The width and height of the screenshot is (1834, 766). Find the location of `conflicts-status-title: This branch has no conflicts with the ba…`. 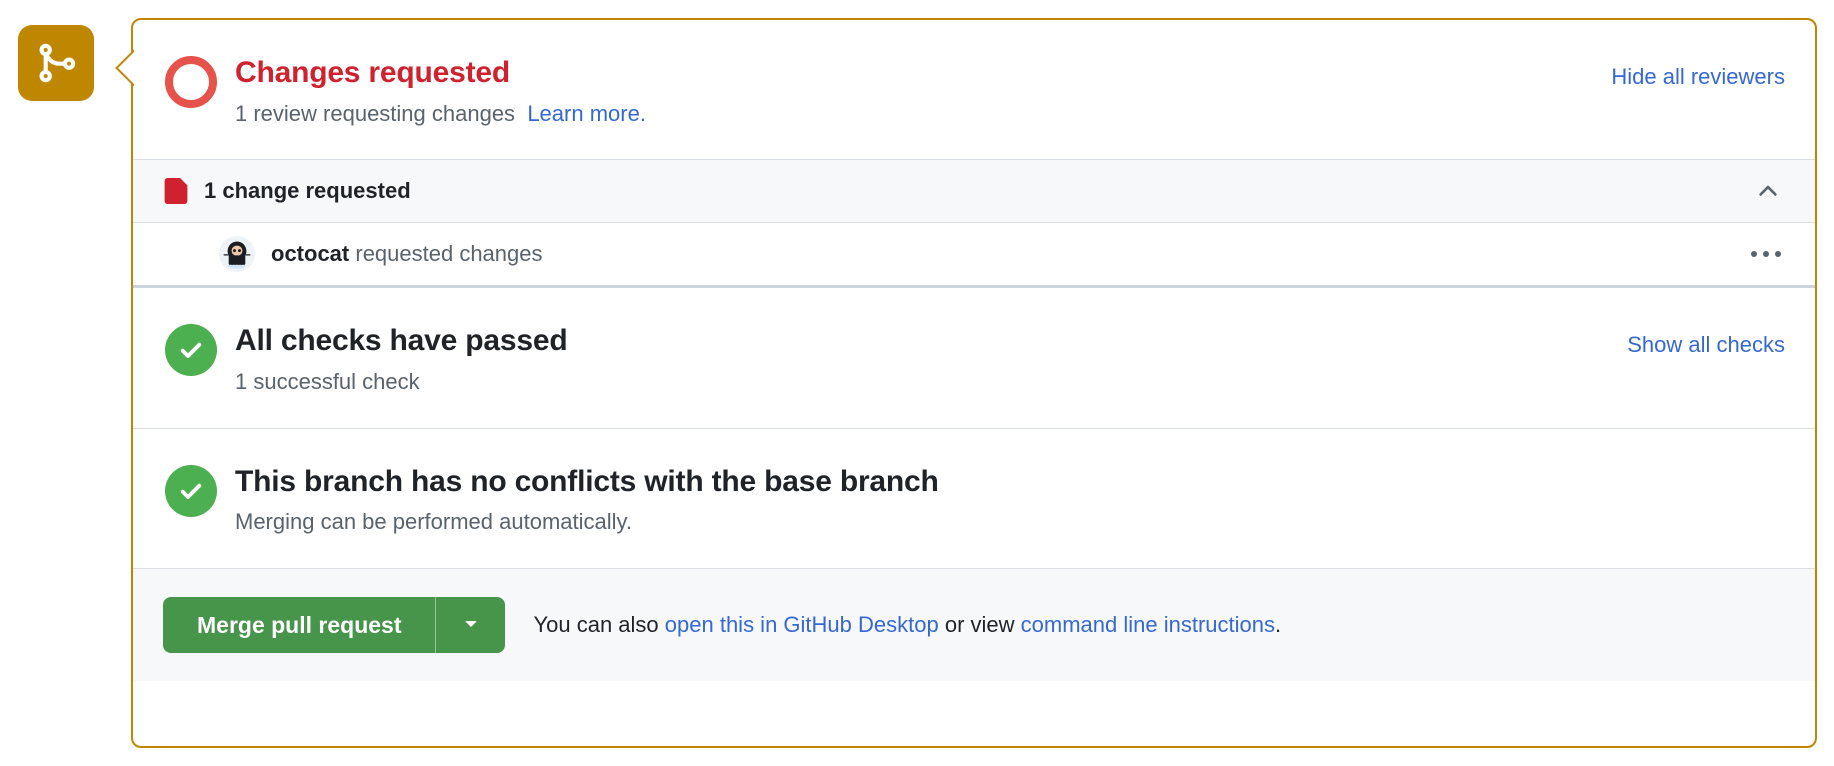

conflicts-status-title: This branch has no conflicts with the ba… is located at coordinates (587, 481).